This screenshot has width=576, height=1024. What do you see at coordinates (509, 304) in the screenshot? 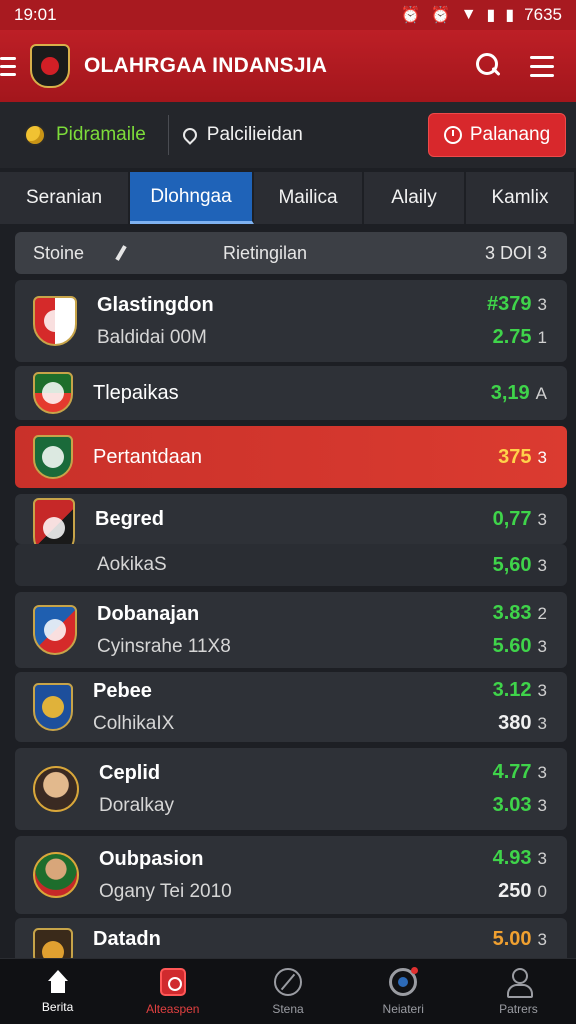
I see `odds-value: #379` at bounding box center [509, 304].